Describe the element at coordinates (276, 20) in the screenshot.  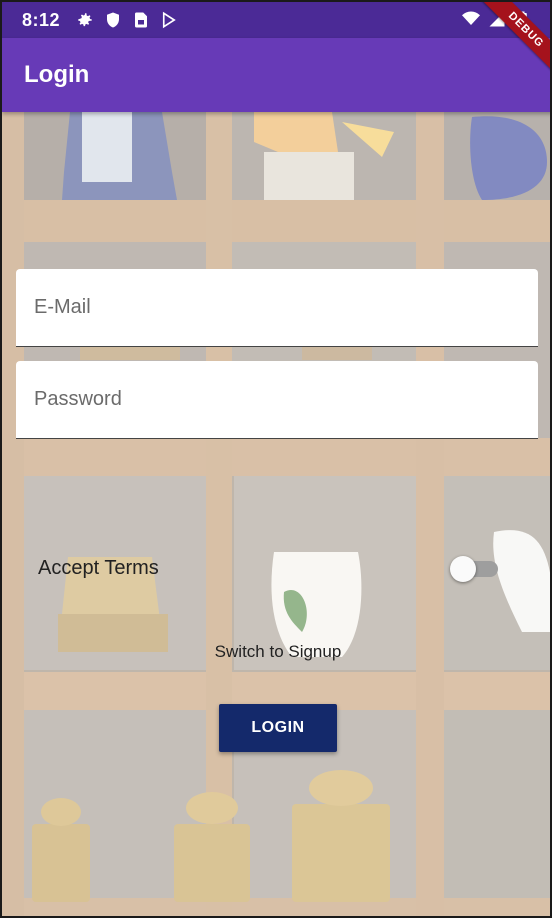
I see `status-bar: 8:12` at that location.